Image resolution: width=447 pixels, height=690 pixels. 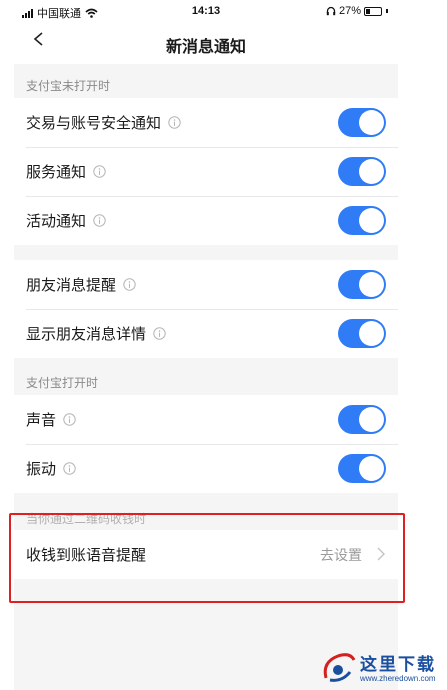 I want to click on setting-row-security: 交易与账号安全通知, so click(x=206, y=122).